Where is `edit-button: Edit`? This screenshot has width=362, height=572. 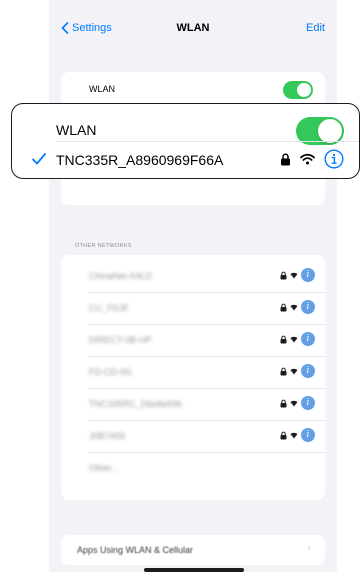
edit-button: Edit is located at coordinates (315, 28).